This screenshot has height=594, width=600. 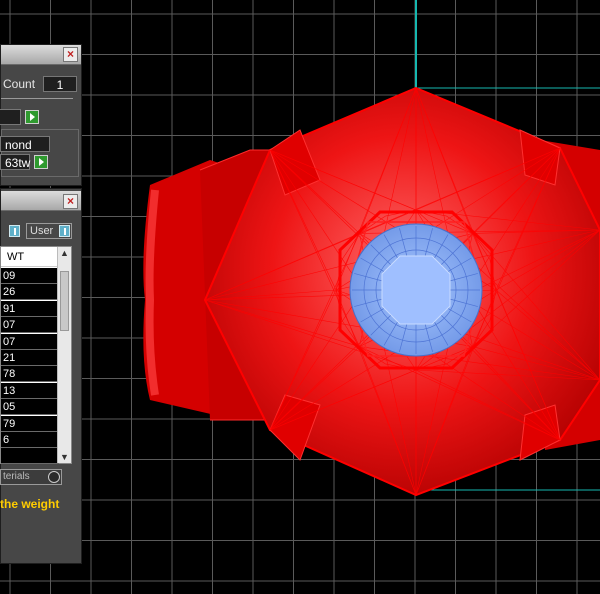 I want to click on table-row: 79, so click(x=30, y=423).